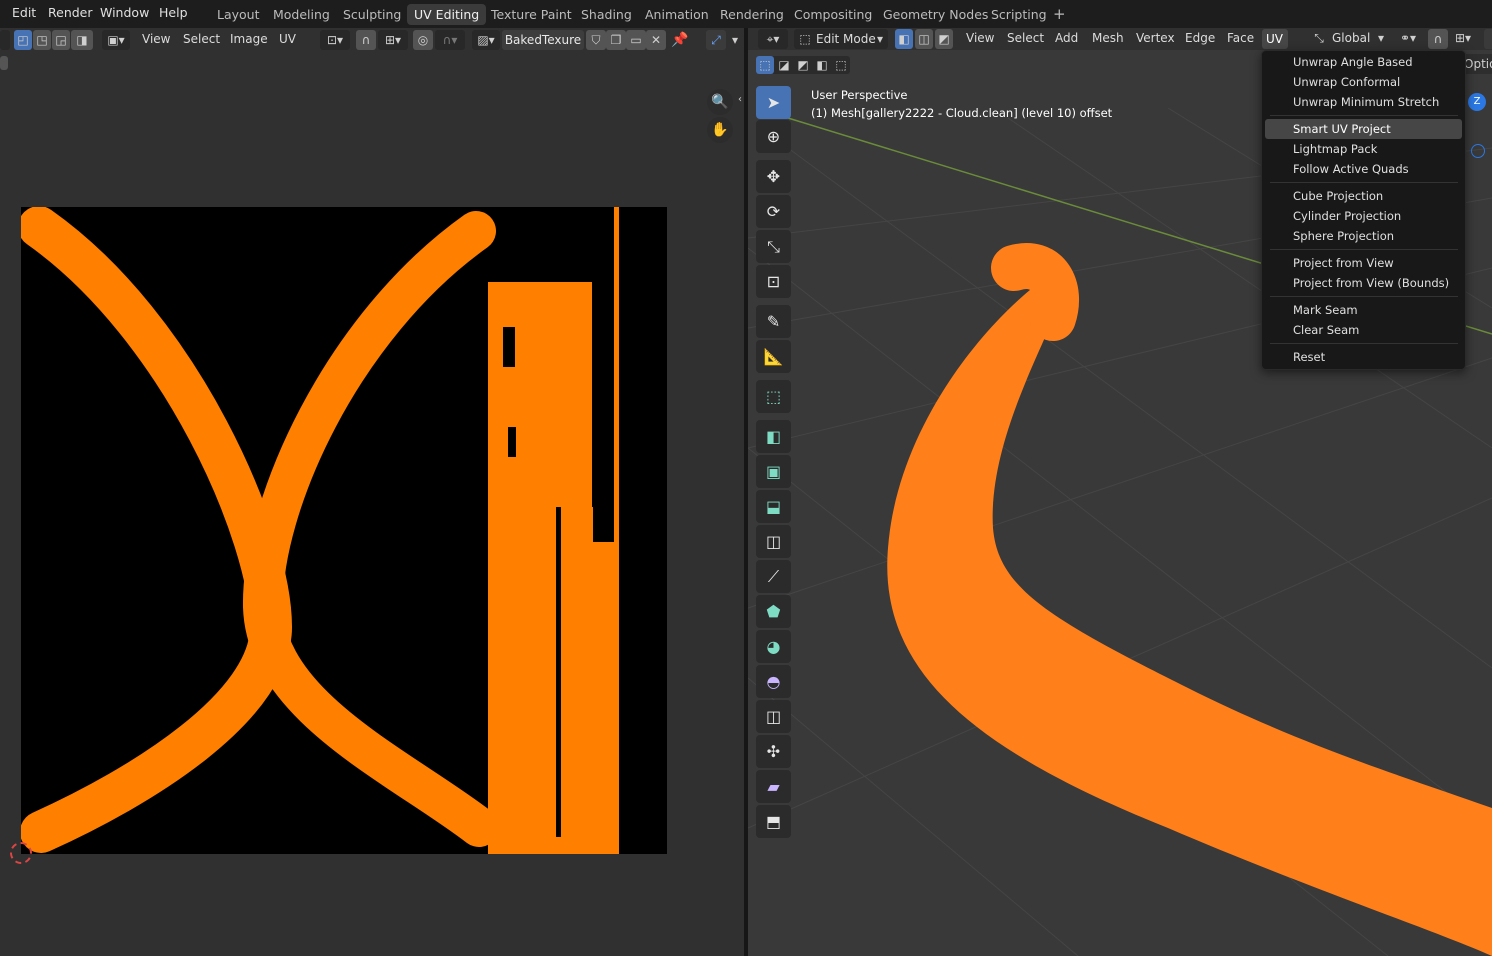 This screenshot has height=956, width=1492. I want to click on open-image-icon: ▭, so click(636, 40).